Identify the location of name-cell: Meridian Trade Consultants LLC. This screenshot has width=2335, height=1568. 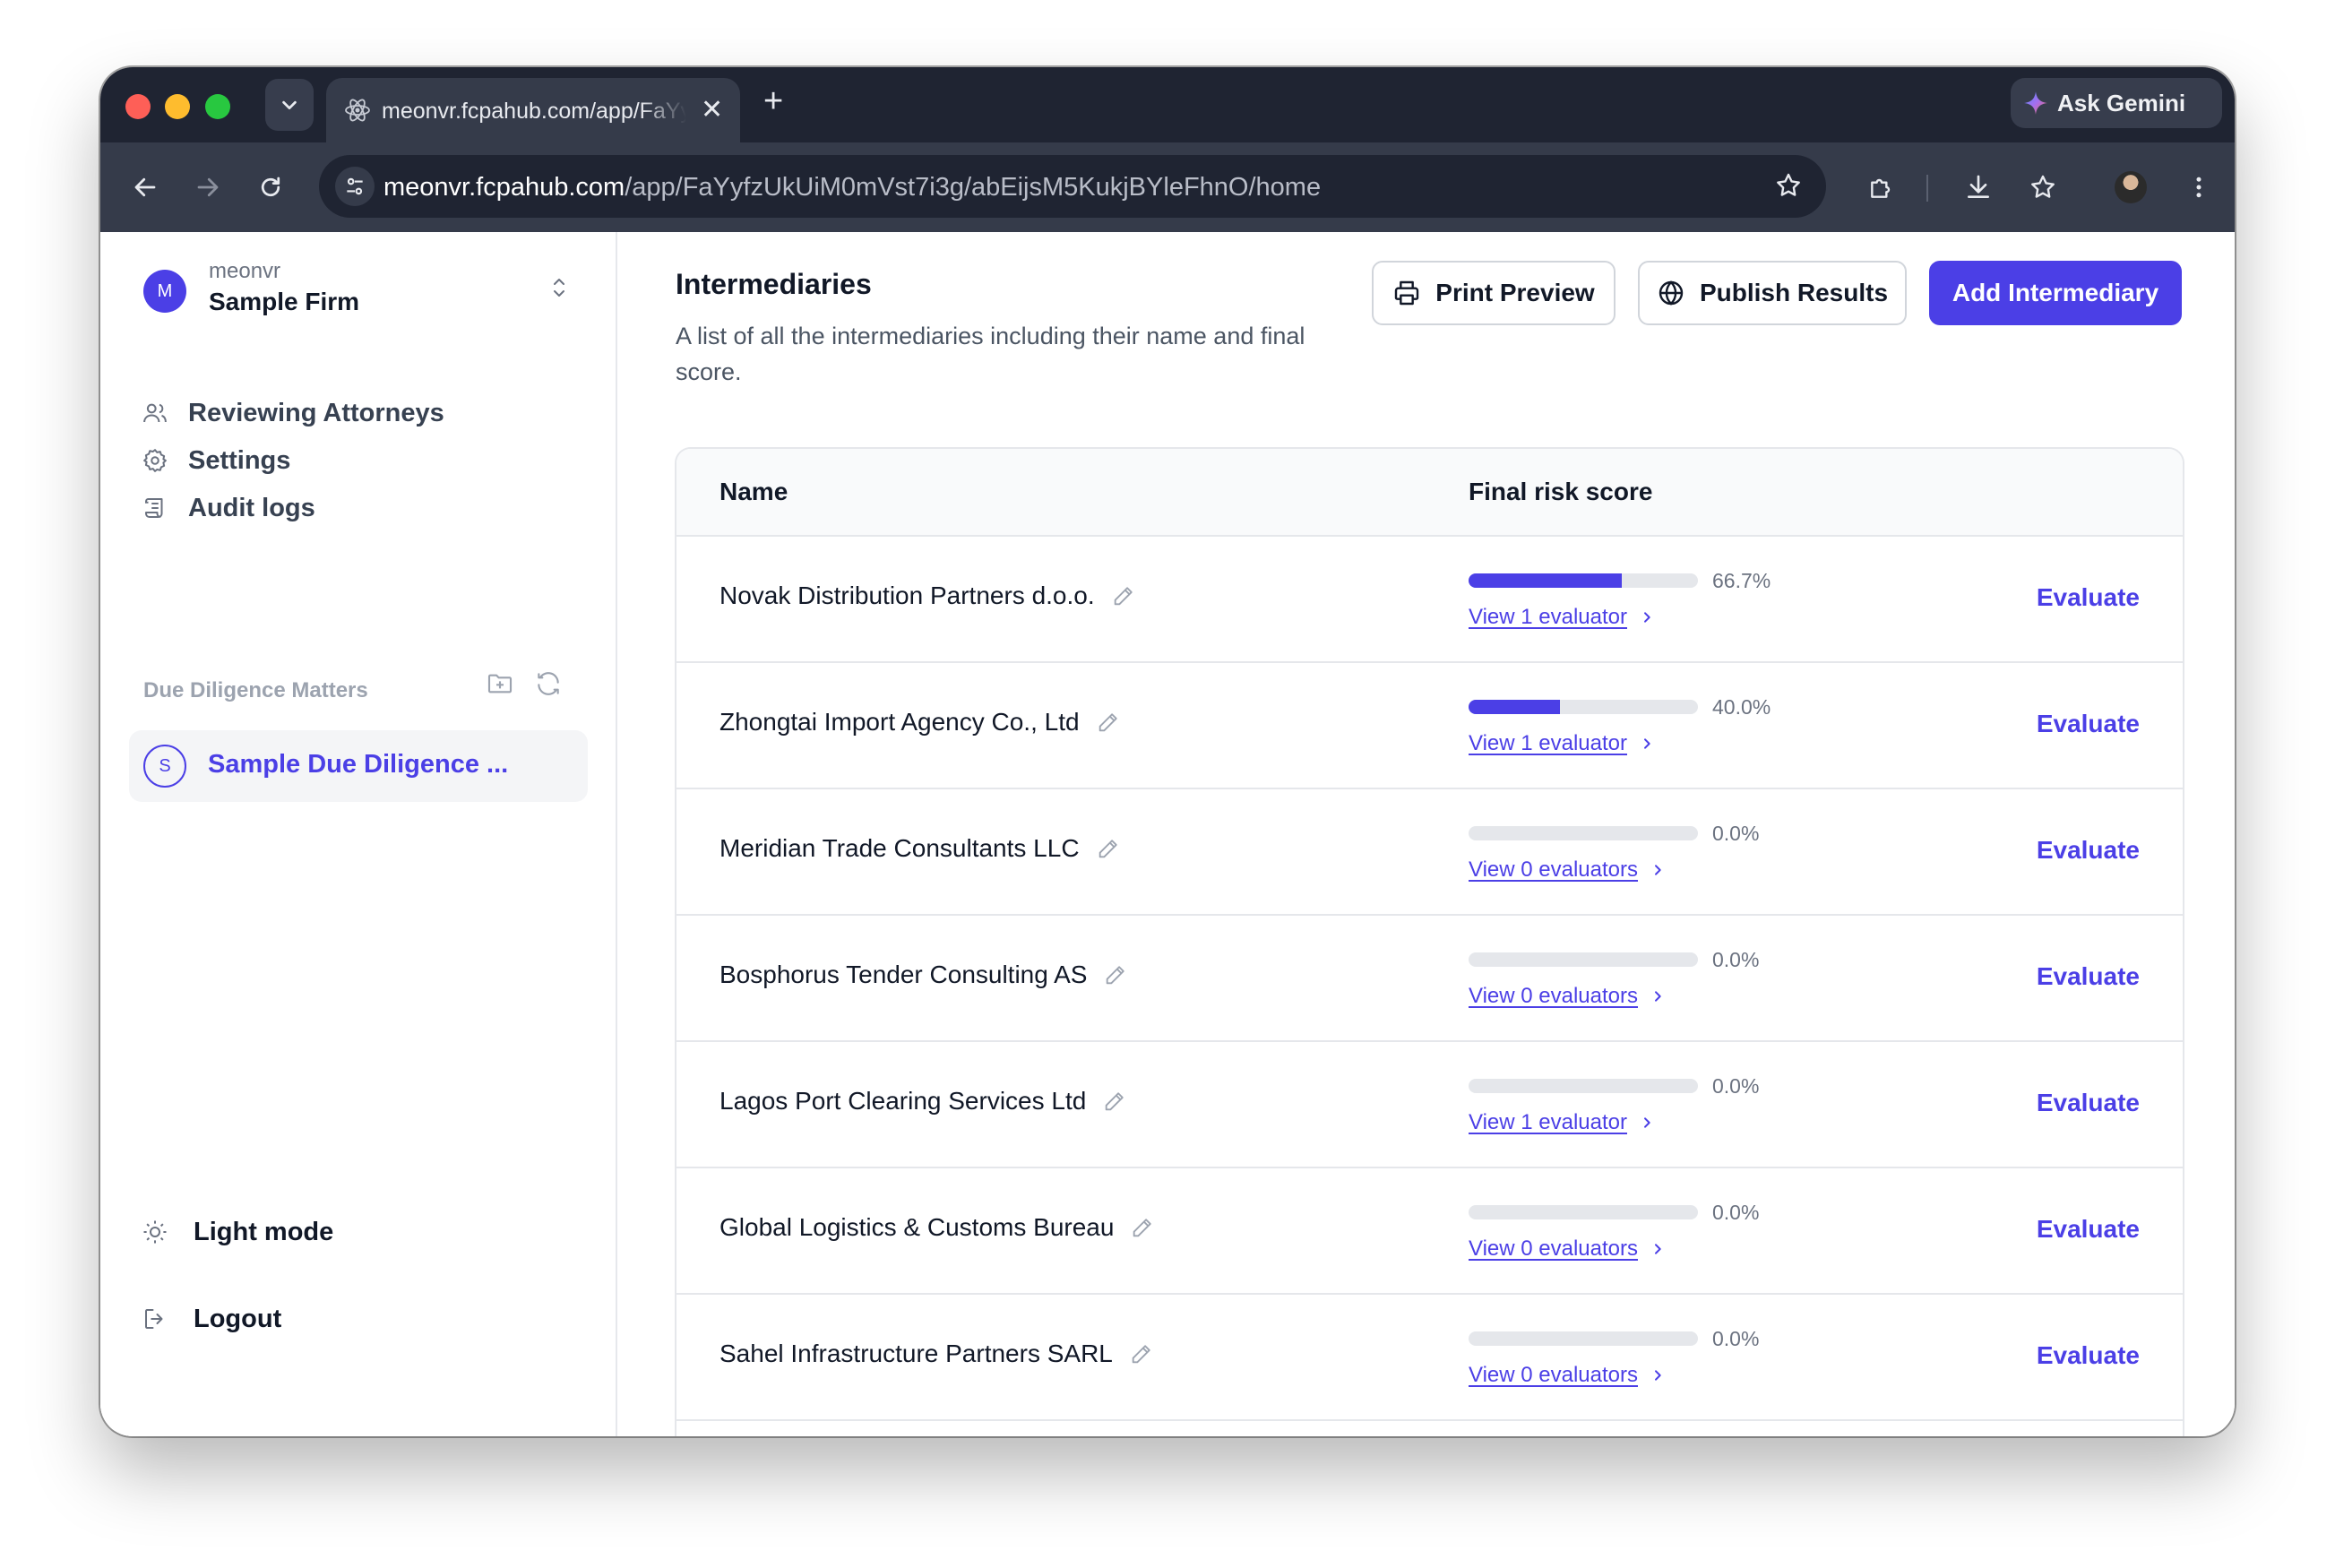
(920, 849).